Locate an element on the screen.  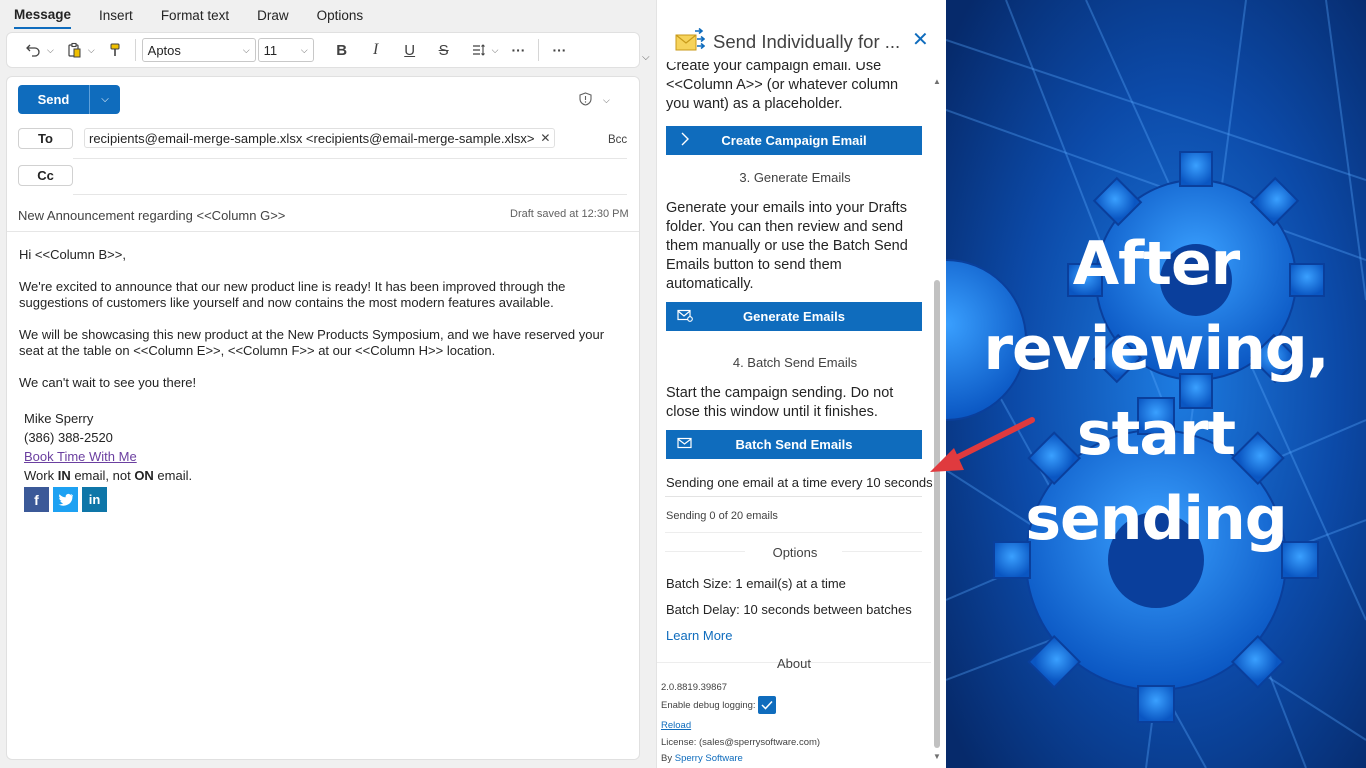
create-campaign-email-button: Create Campaign Email is located at coordinates (794, 140).